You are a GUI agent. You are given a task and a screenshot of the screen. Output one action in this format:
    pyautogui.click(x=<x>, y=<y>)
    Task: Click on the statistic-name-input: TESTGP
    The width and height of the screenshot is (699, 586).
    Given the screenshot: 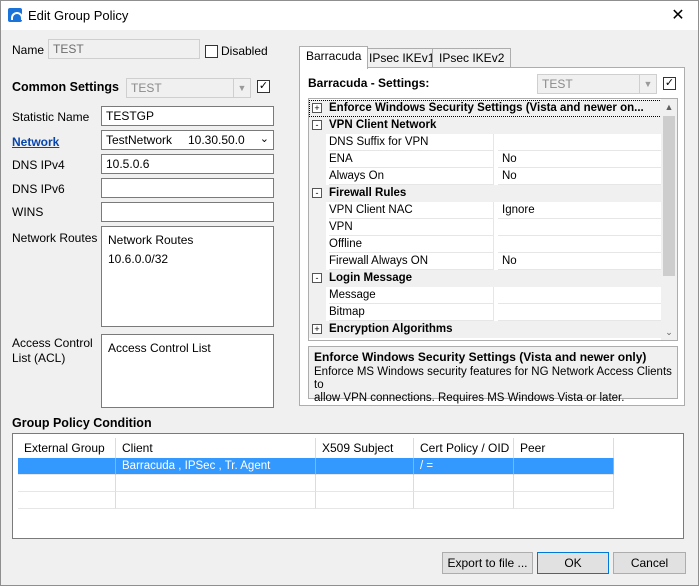 What is the action you would take?
    pyautogui.click(x=187, y=116)
    